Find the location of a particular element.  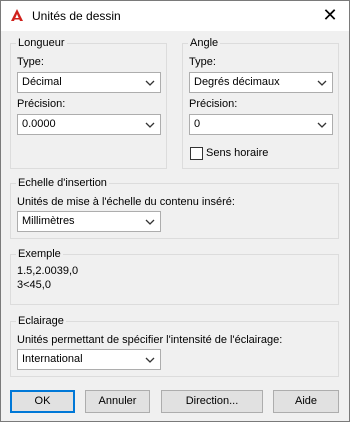

window-title: Unités de dessin is located at coordinates (76, 16).